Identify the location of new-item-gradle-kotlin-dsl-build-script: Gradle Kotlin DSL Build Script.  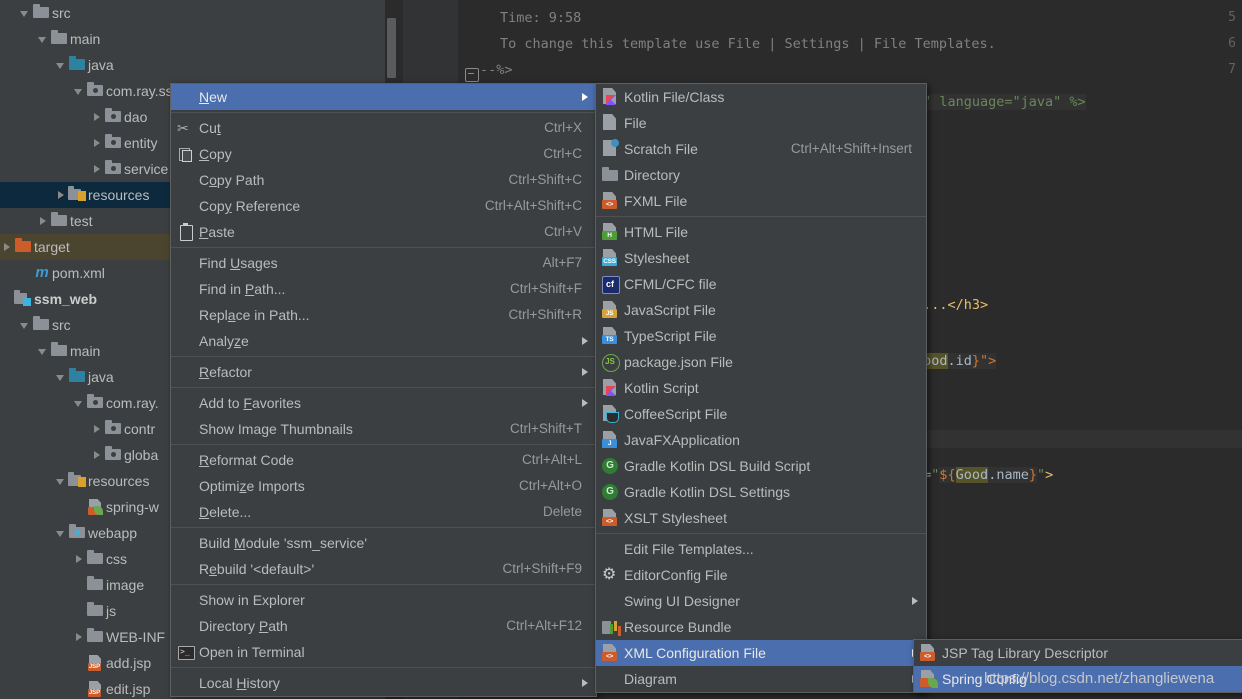
(761, 466).